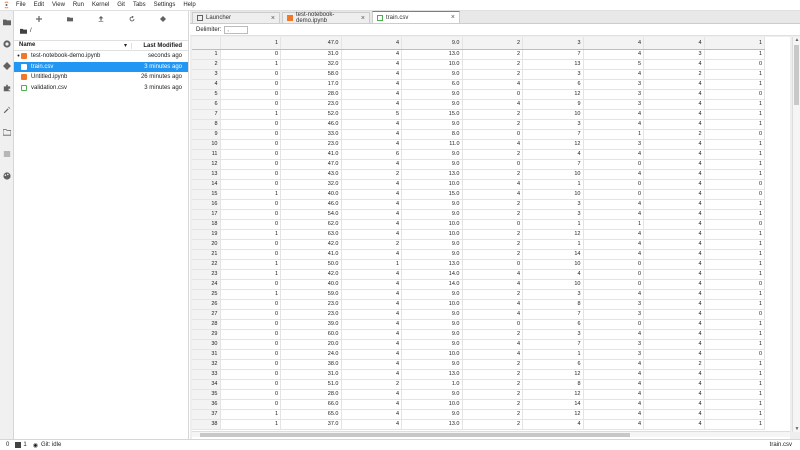 The height and width of the screenshot is (450, 800). I want to click on horizontal-scroll-thumb, so click(415, 435).